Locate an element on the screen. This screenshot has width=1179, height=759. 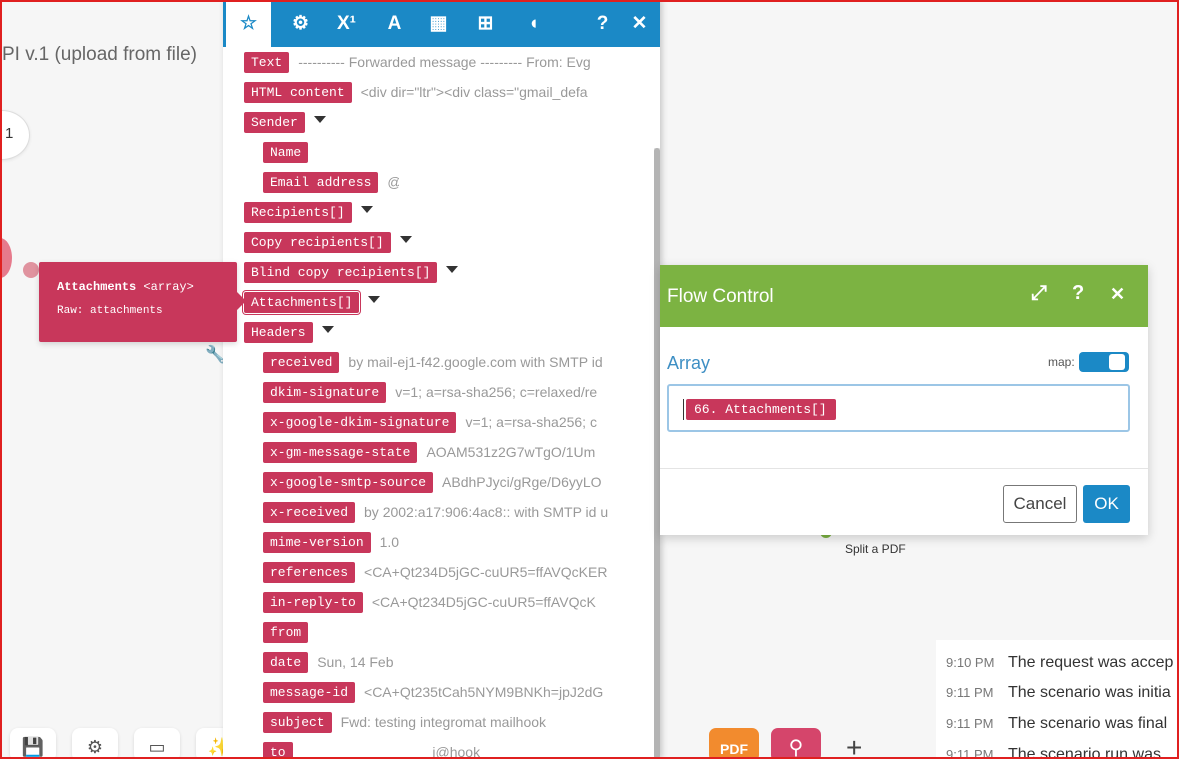
log-entry: 9:11 PM The scenario was initia is located at coordinates (1058, 695).